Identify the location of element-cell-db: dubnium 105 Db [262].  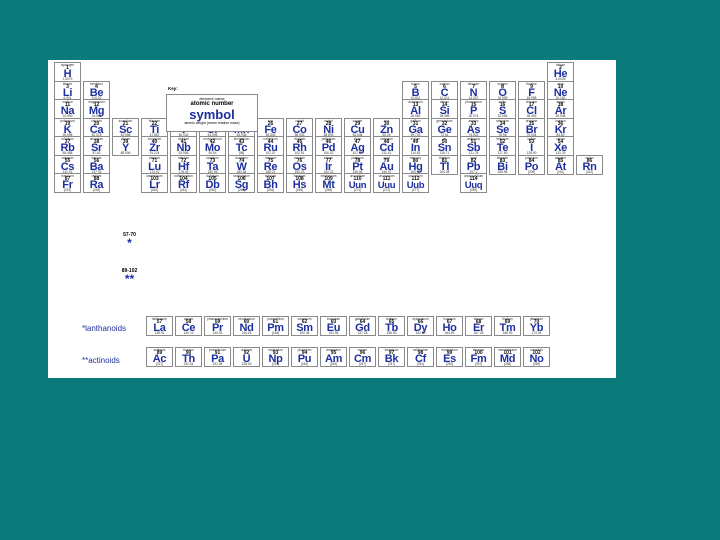
(212, 183).